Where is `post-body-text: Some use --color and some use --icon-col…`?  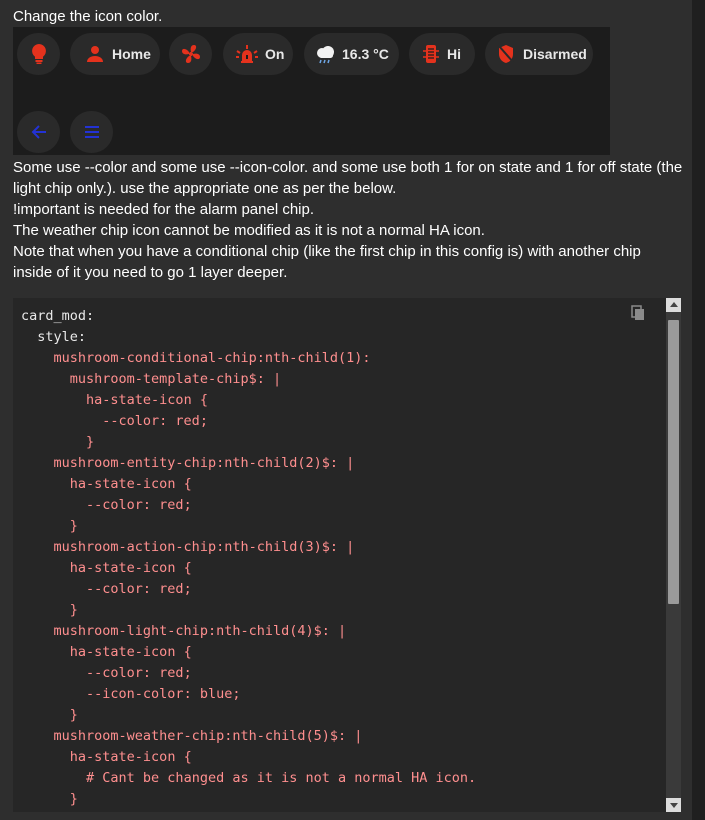 post-body-text: Some use --color and some use --icon-col… is located at coordinates (348, 220).